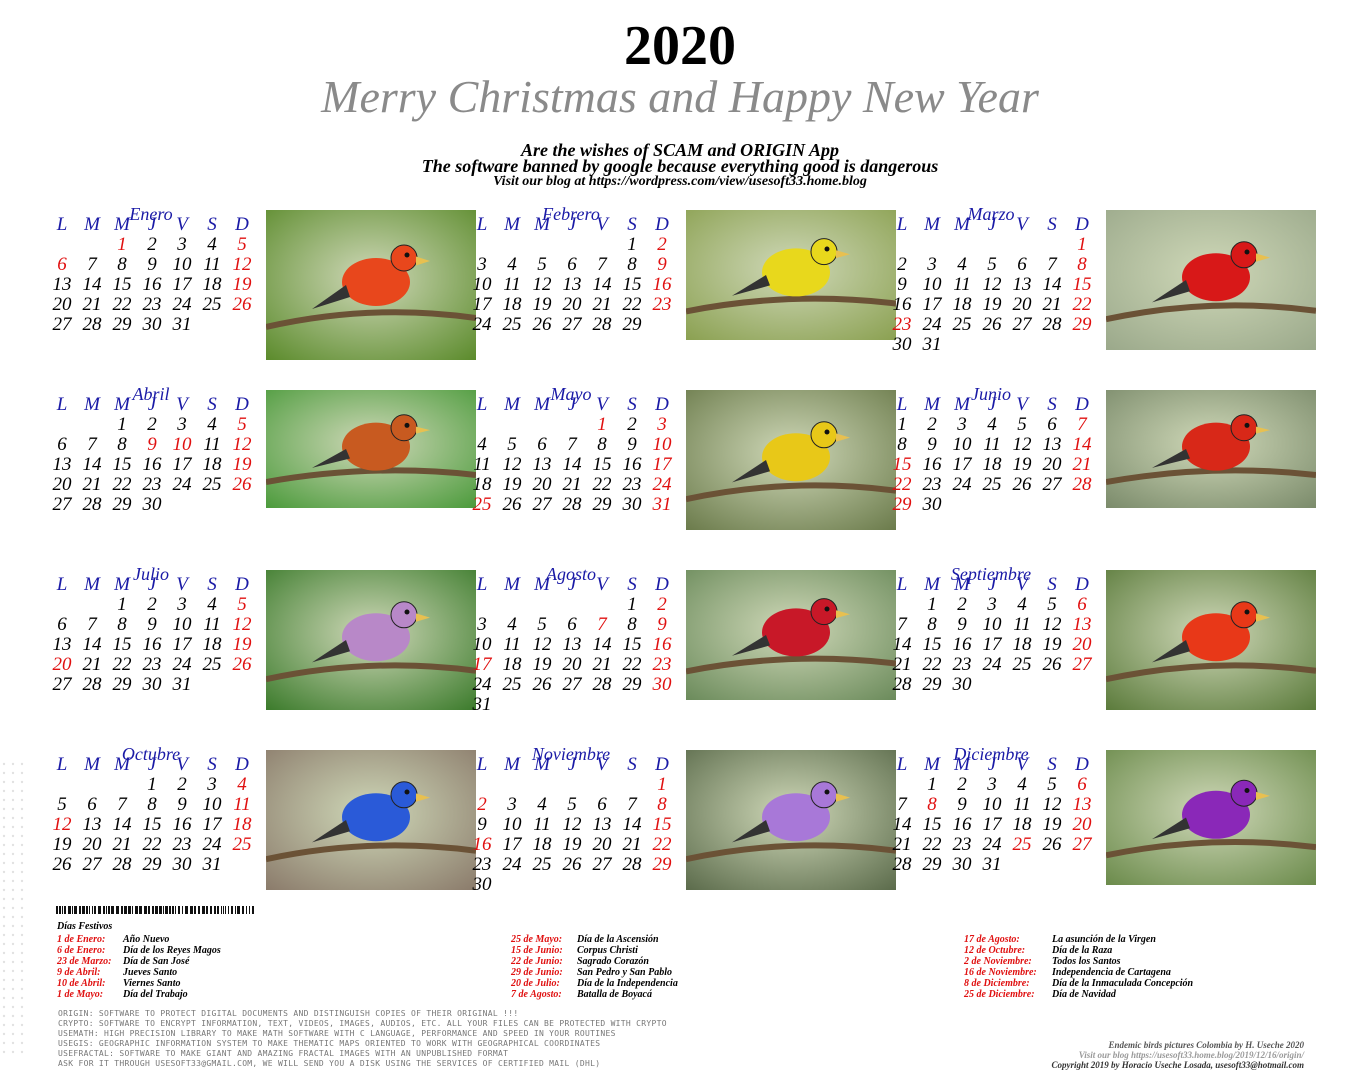 Image resolution: width=1360 pixels, height=1077 pixels. What do you see at coordinates (242, 805) in the screenshot?
I see `day-cell: 11` at bounding box center [242, 805].